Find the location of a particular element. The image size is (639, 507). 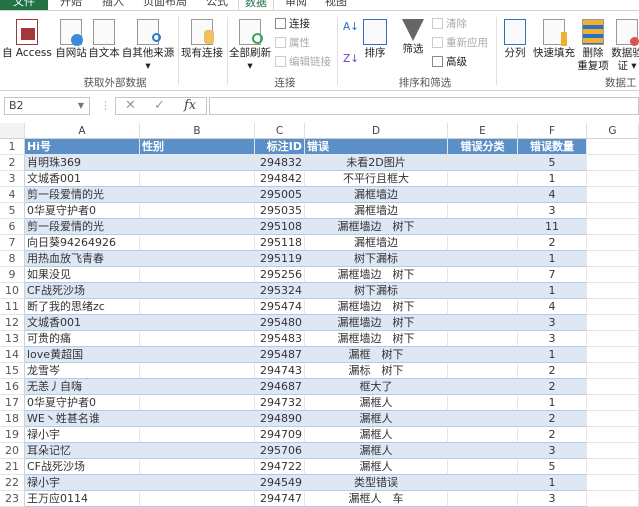

row-number: 21 is located at coordinates (12, 467).